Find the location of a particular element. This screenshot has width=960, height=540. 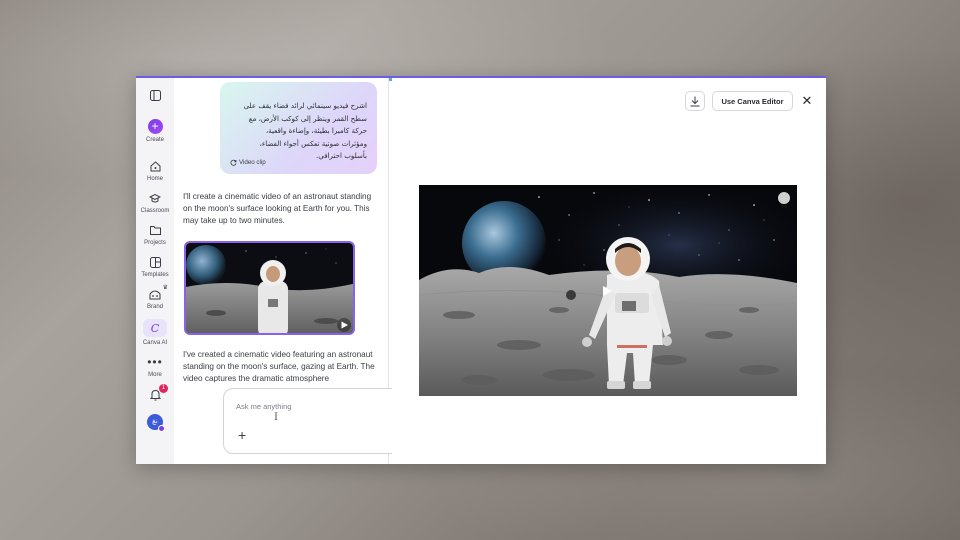

sidebar-item-label: Home is located at coordinates (154, 179).